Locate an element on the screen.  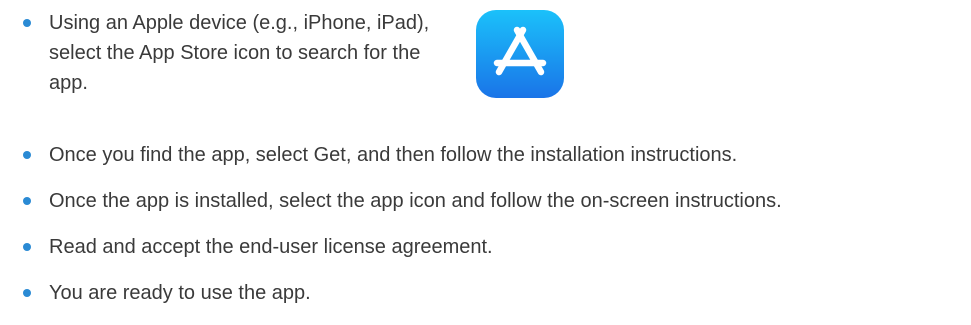
list-item-text: You are ready to use the app. is located at coordinates (180, 293).